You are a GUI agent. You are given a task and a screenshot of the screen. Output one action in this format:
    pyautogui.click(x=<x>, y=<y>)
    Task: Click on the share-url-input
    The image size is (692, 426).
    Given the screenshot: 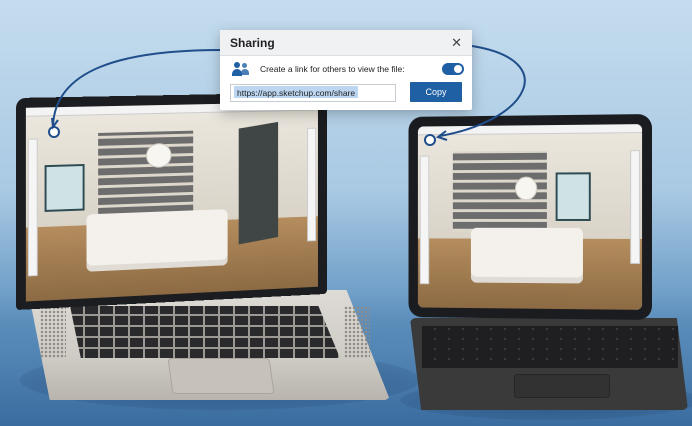 What is the action you would take?
    pyautogui.click(x=313, y=92)
    